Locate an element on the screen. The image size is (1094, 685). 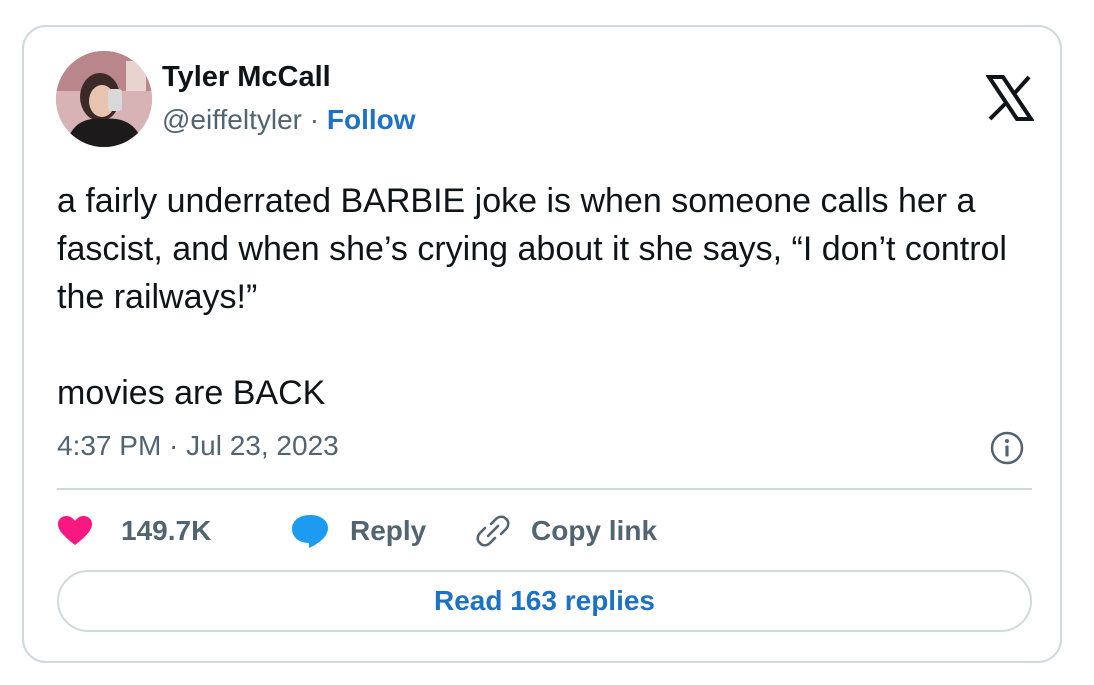
author-handle-row: @eiffeltyler · Follow is located at coordinates (289, 120).